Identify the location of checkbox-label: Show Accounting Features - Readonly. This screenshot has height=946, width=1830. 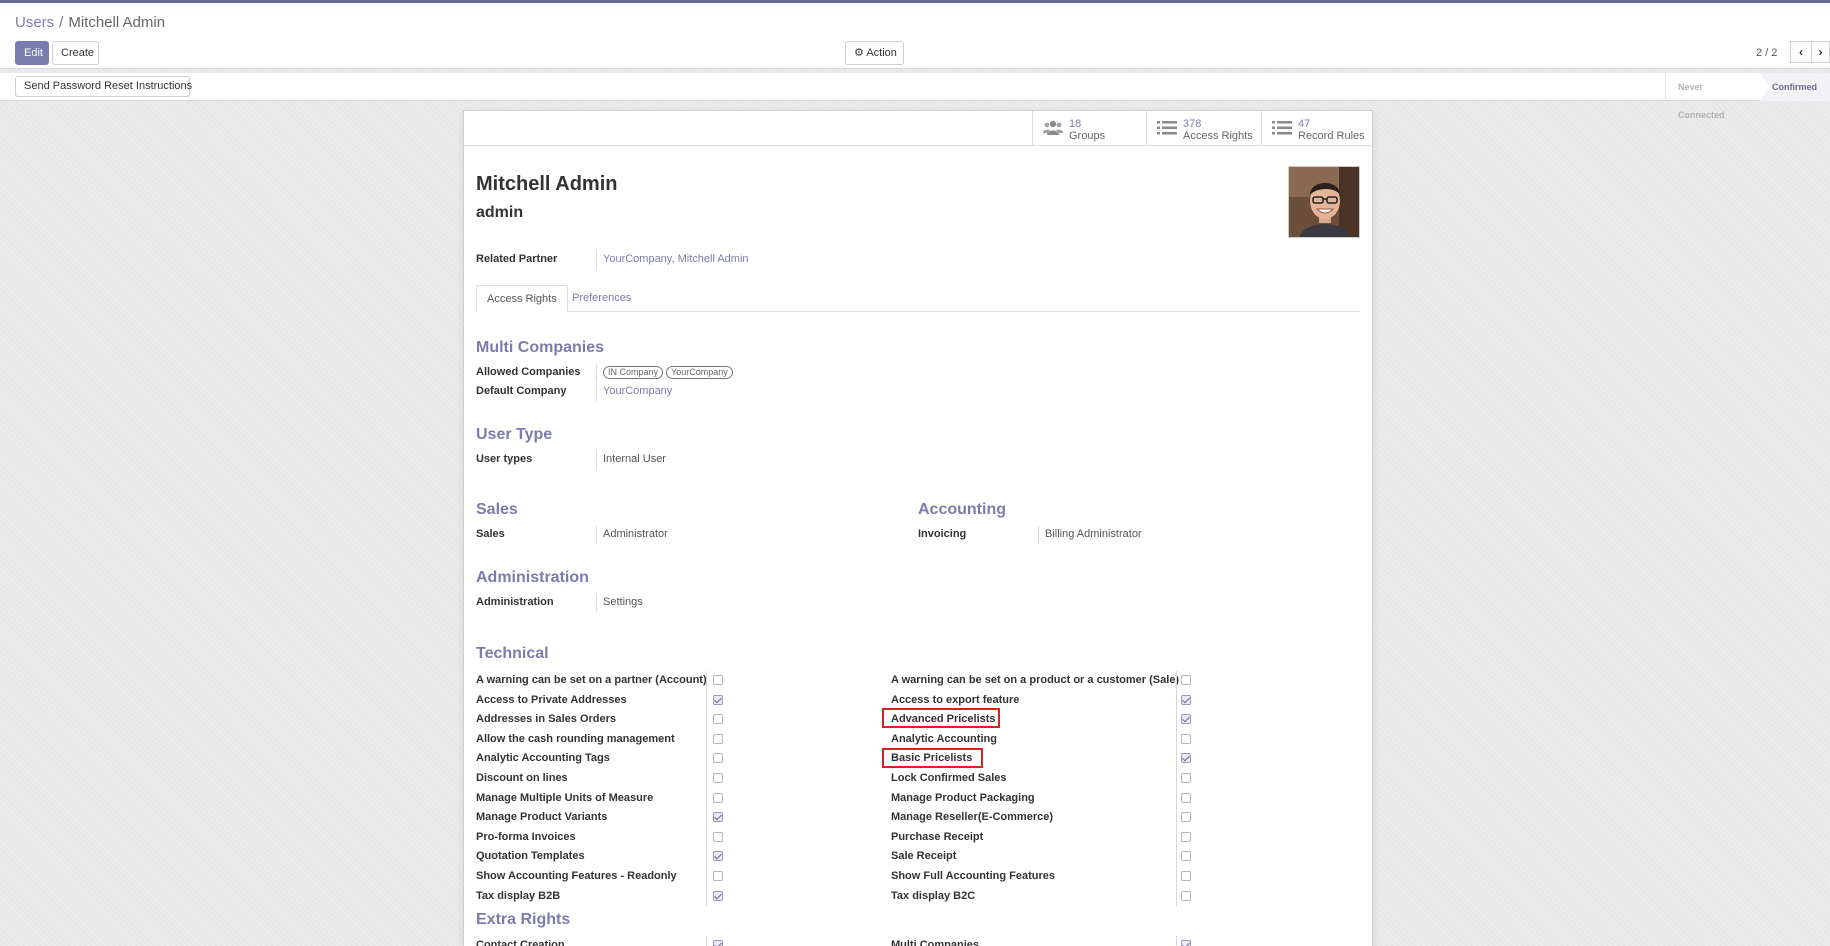
(576, 876).